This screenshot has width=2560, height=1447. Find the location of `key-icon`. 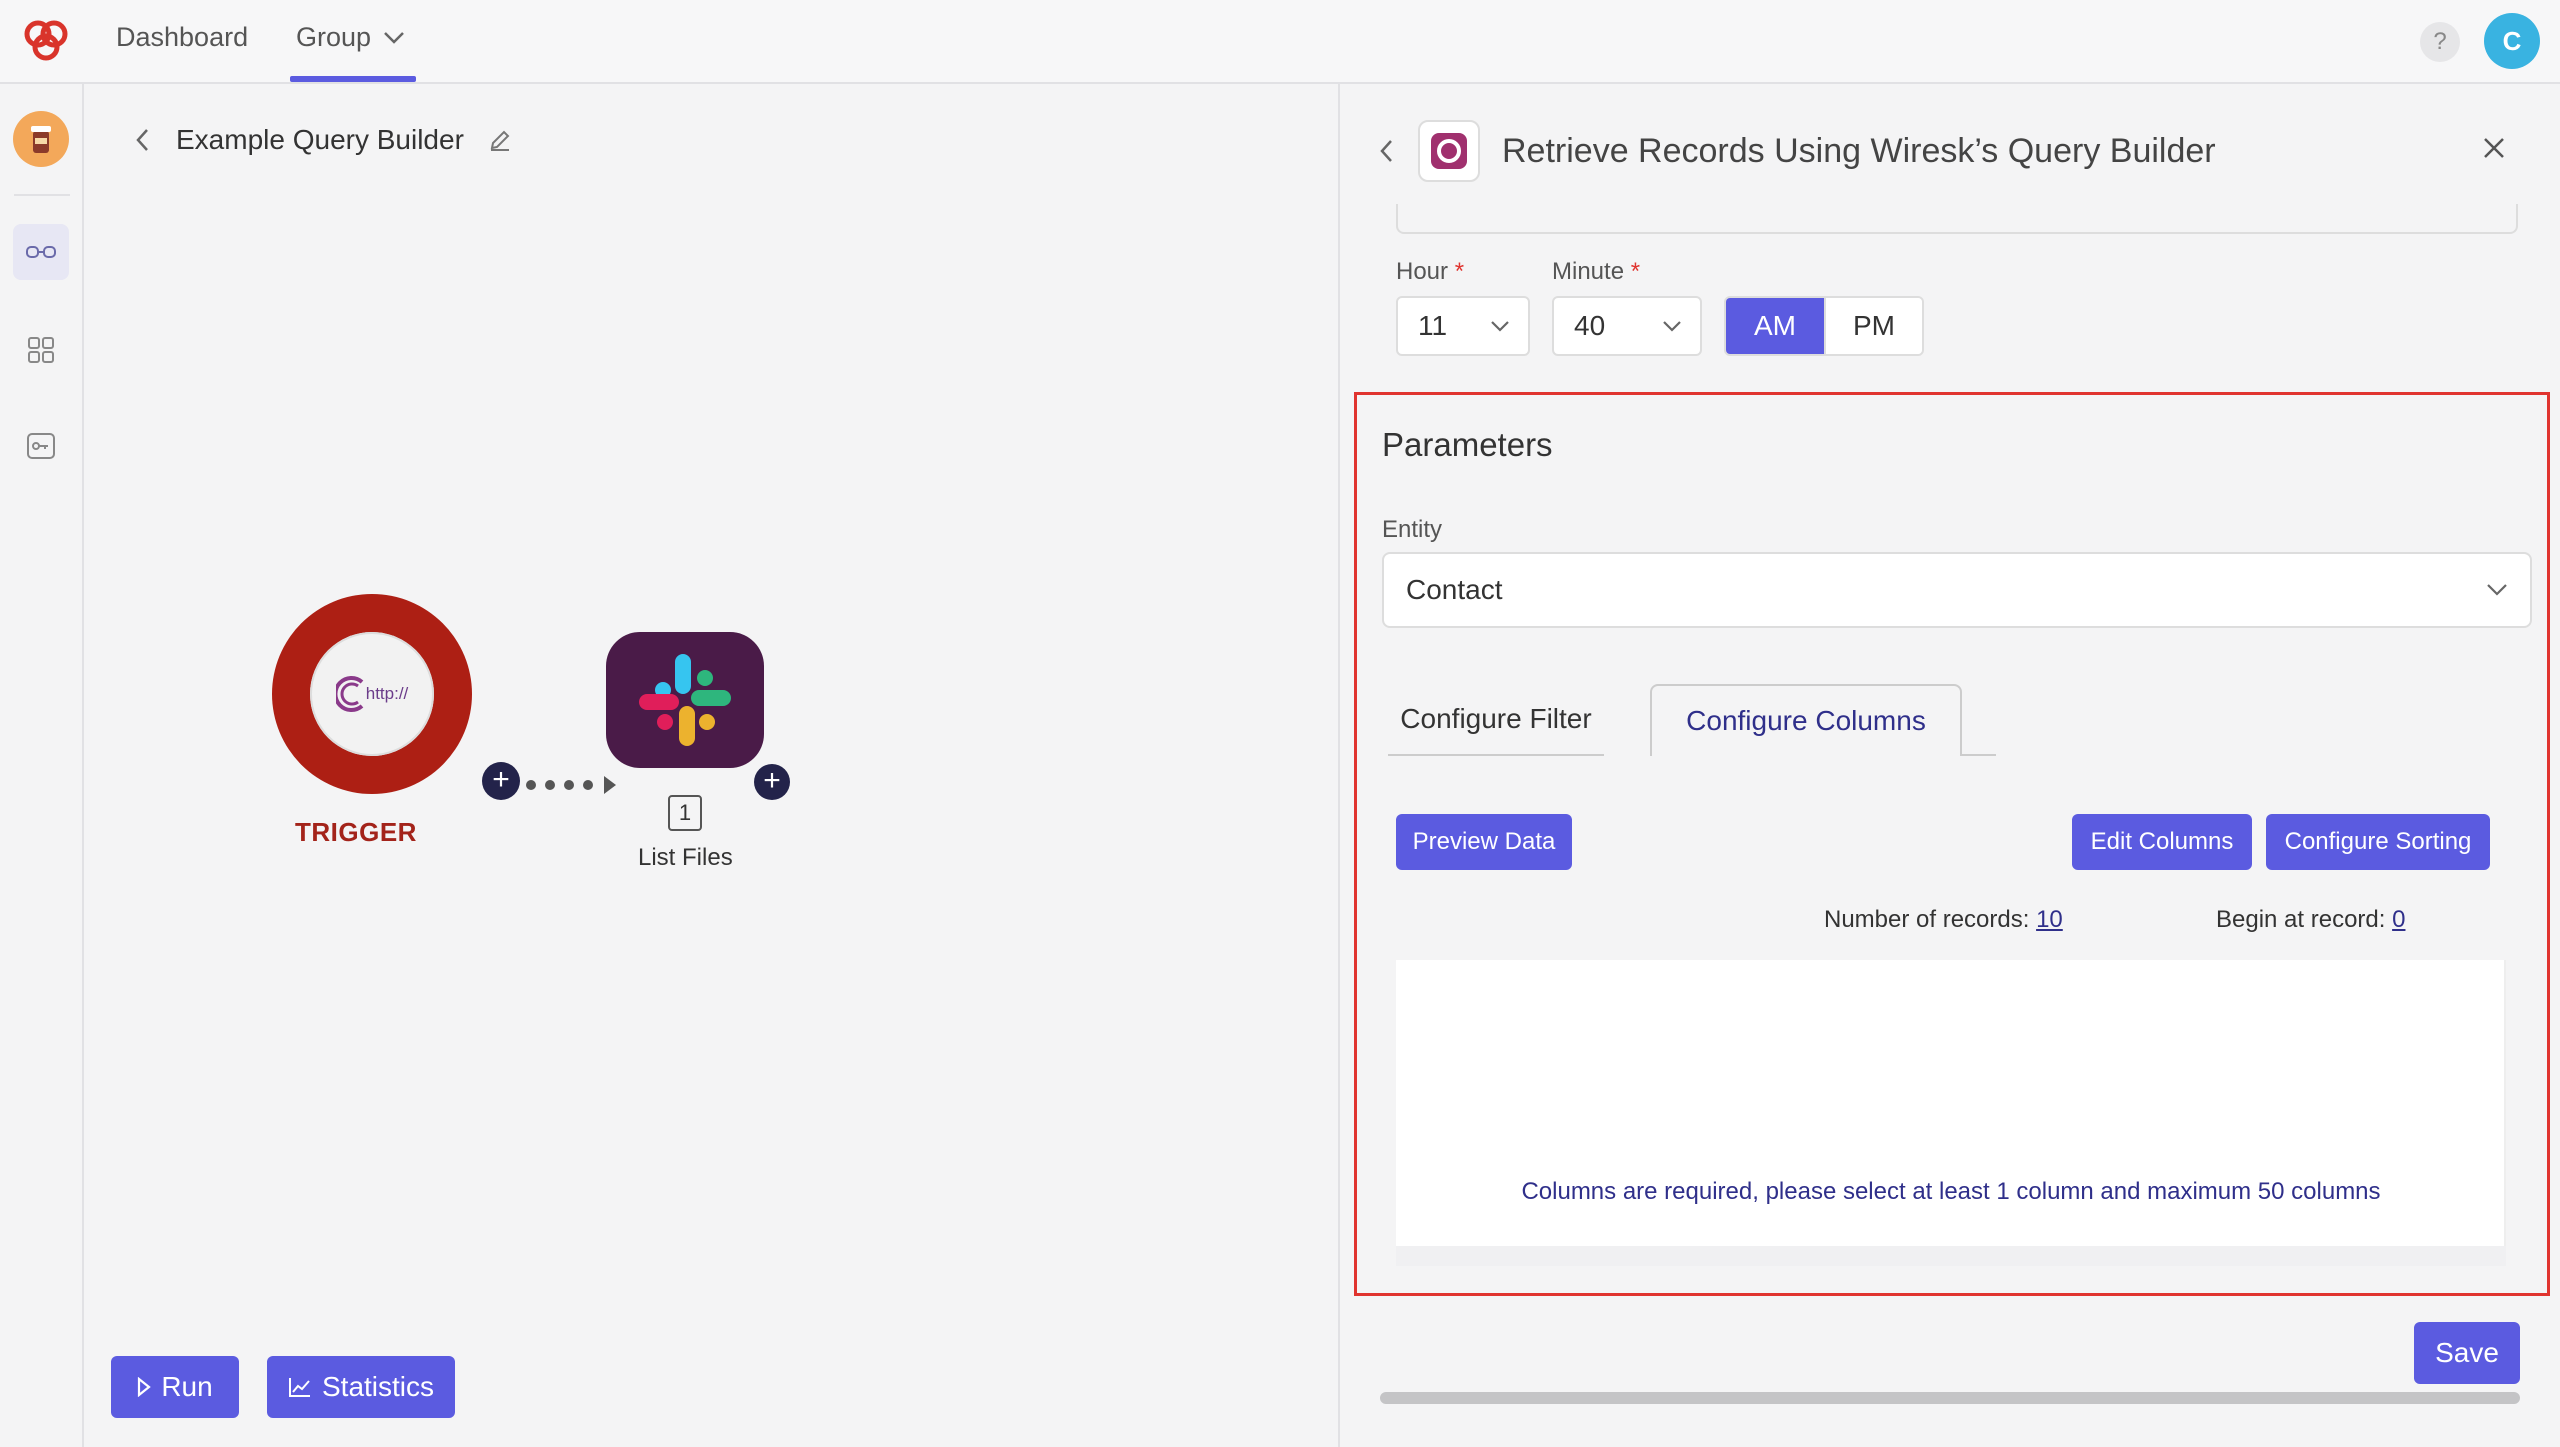

key-icon is located at coordinates (41, 446).